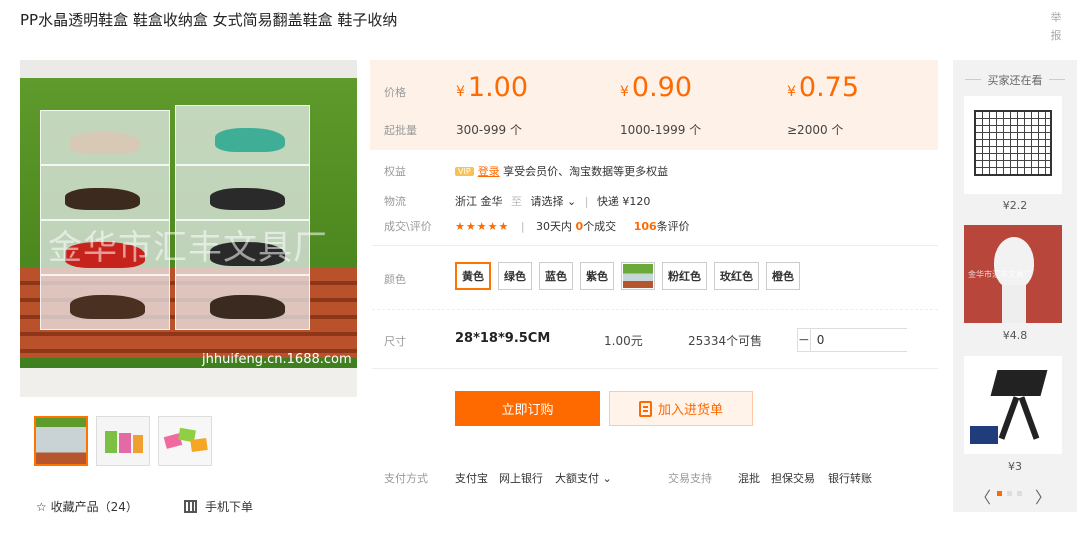 The width and height of the screenshot is (1080, 544). I want to click on size-stock: 25334个可售, so click(725, 341).